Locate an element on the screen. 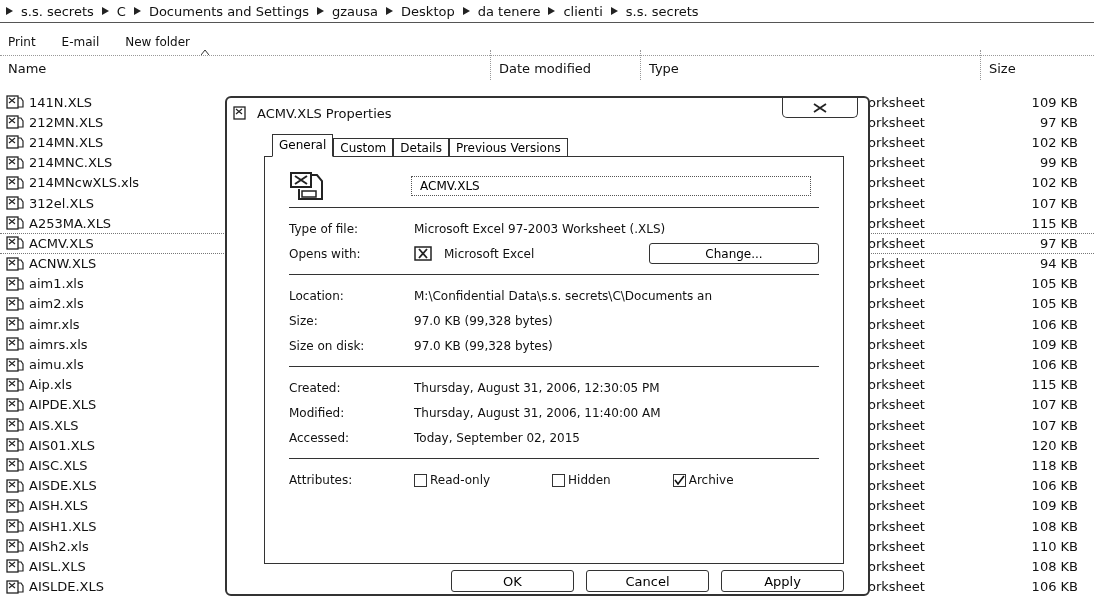  file-size: 94 KB is located at coordinates (1058, 264).